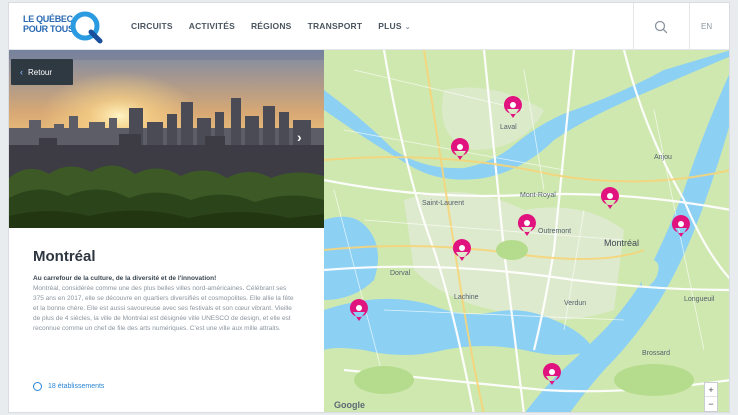 This screenshot has width=738, height=415. I want to click on language-switch: EN, so click(706, 26).